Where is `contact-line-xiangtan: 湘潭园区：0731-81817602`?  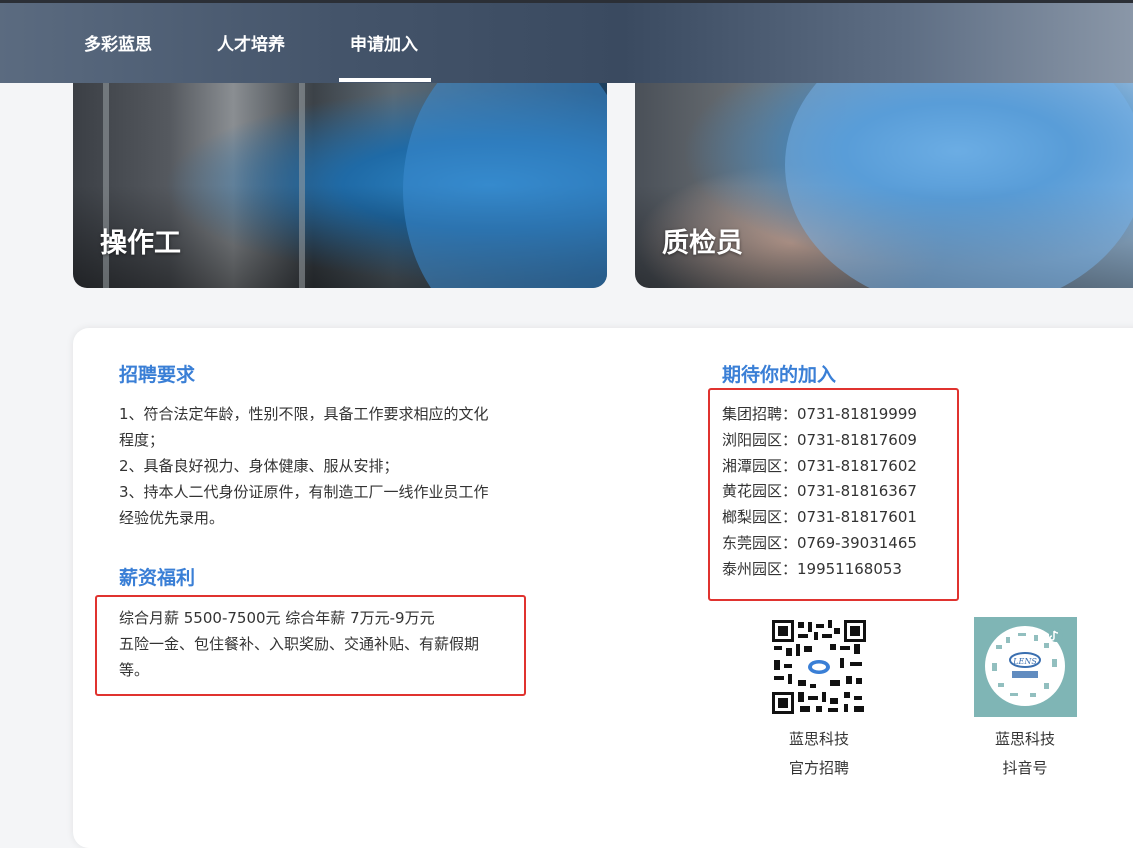 contact-line-xiangtan: 湘潭园区：0731-81817602 is located at coordinates (819, 465).